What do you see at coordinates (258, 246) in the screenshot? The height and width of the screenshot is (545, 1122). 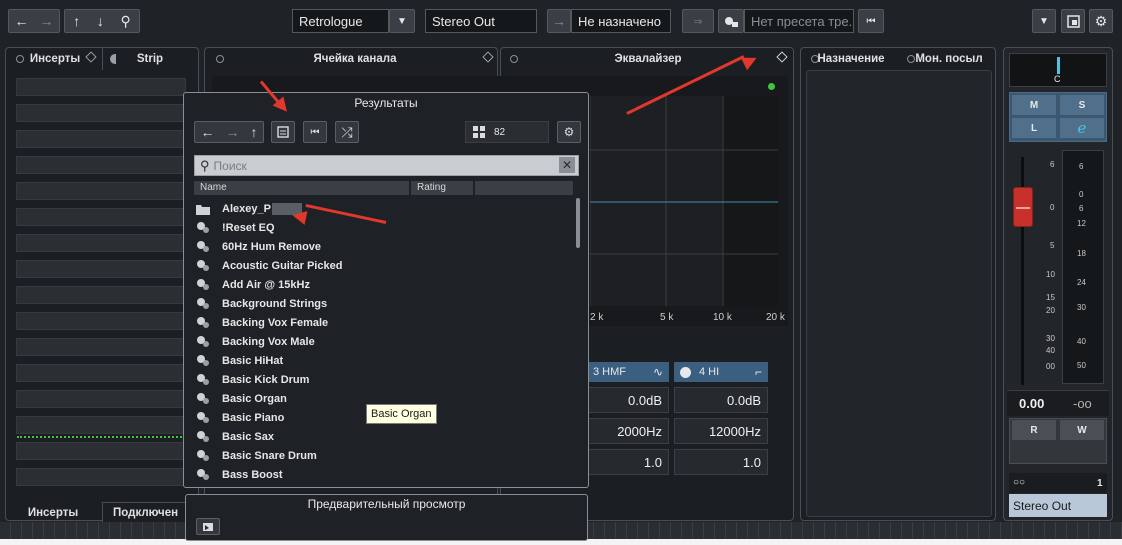 I see `list-item: 60Hz Hum Remove` at bounding box center [258, 246].